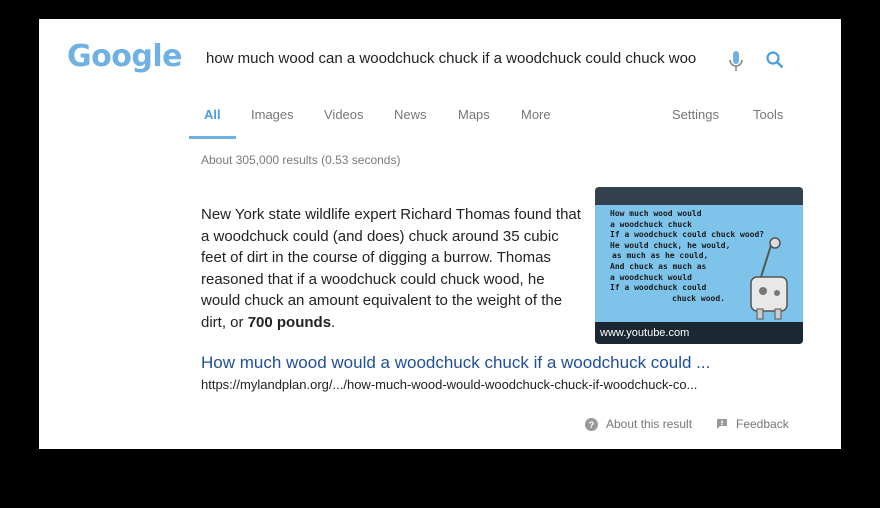  I want to click on feedback-link: Feedback, so click(752, 424).